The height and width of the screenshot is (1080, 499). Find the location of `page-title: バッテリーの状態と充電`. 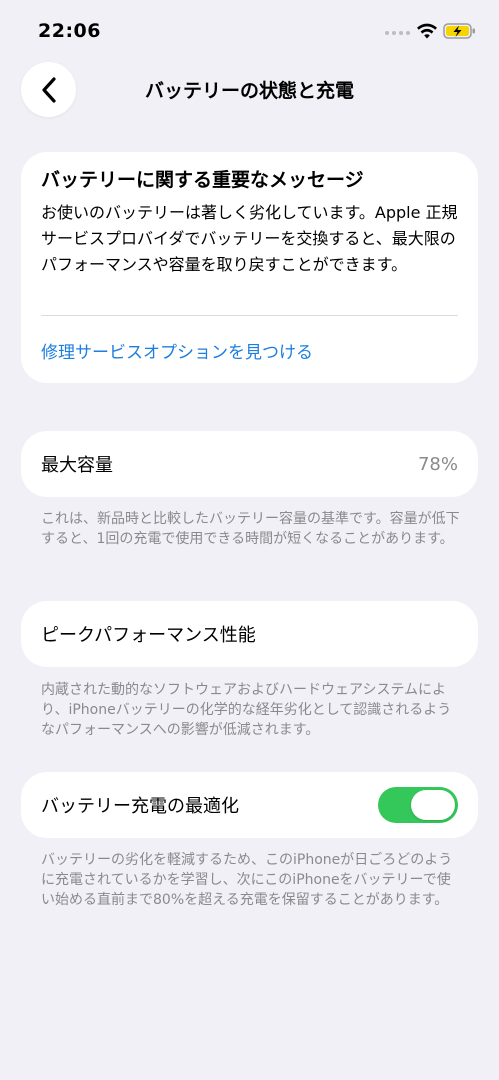

page-title: バッテリーの状態と充電 is located at coordinates (249, 91).